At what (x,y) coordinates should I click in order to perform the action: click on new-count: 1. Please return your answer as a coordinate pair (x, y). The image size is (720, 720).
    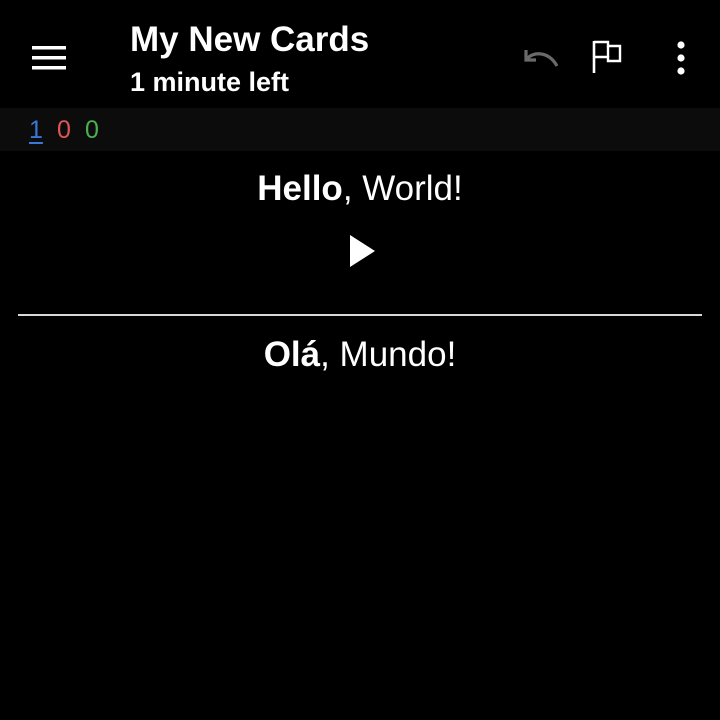
    Looking at the image, I should click on (36, 130).